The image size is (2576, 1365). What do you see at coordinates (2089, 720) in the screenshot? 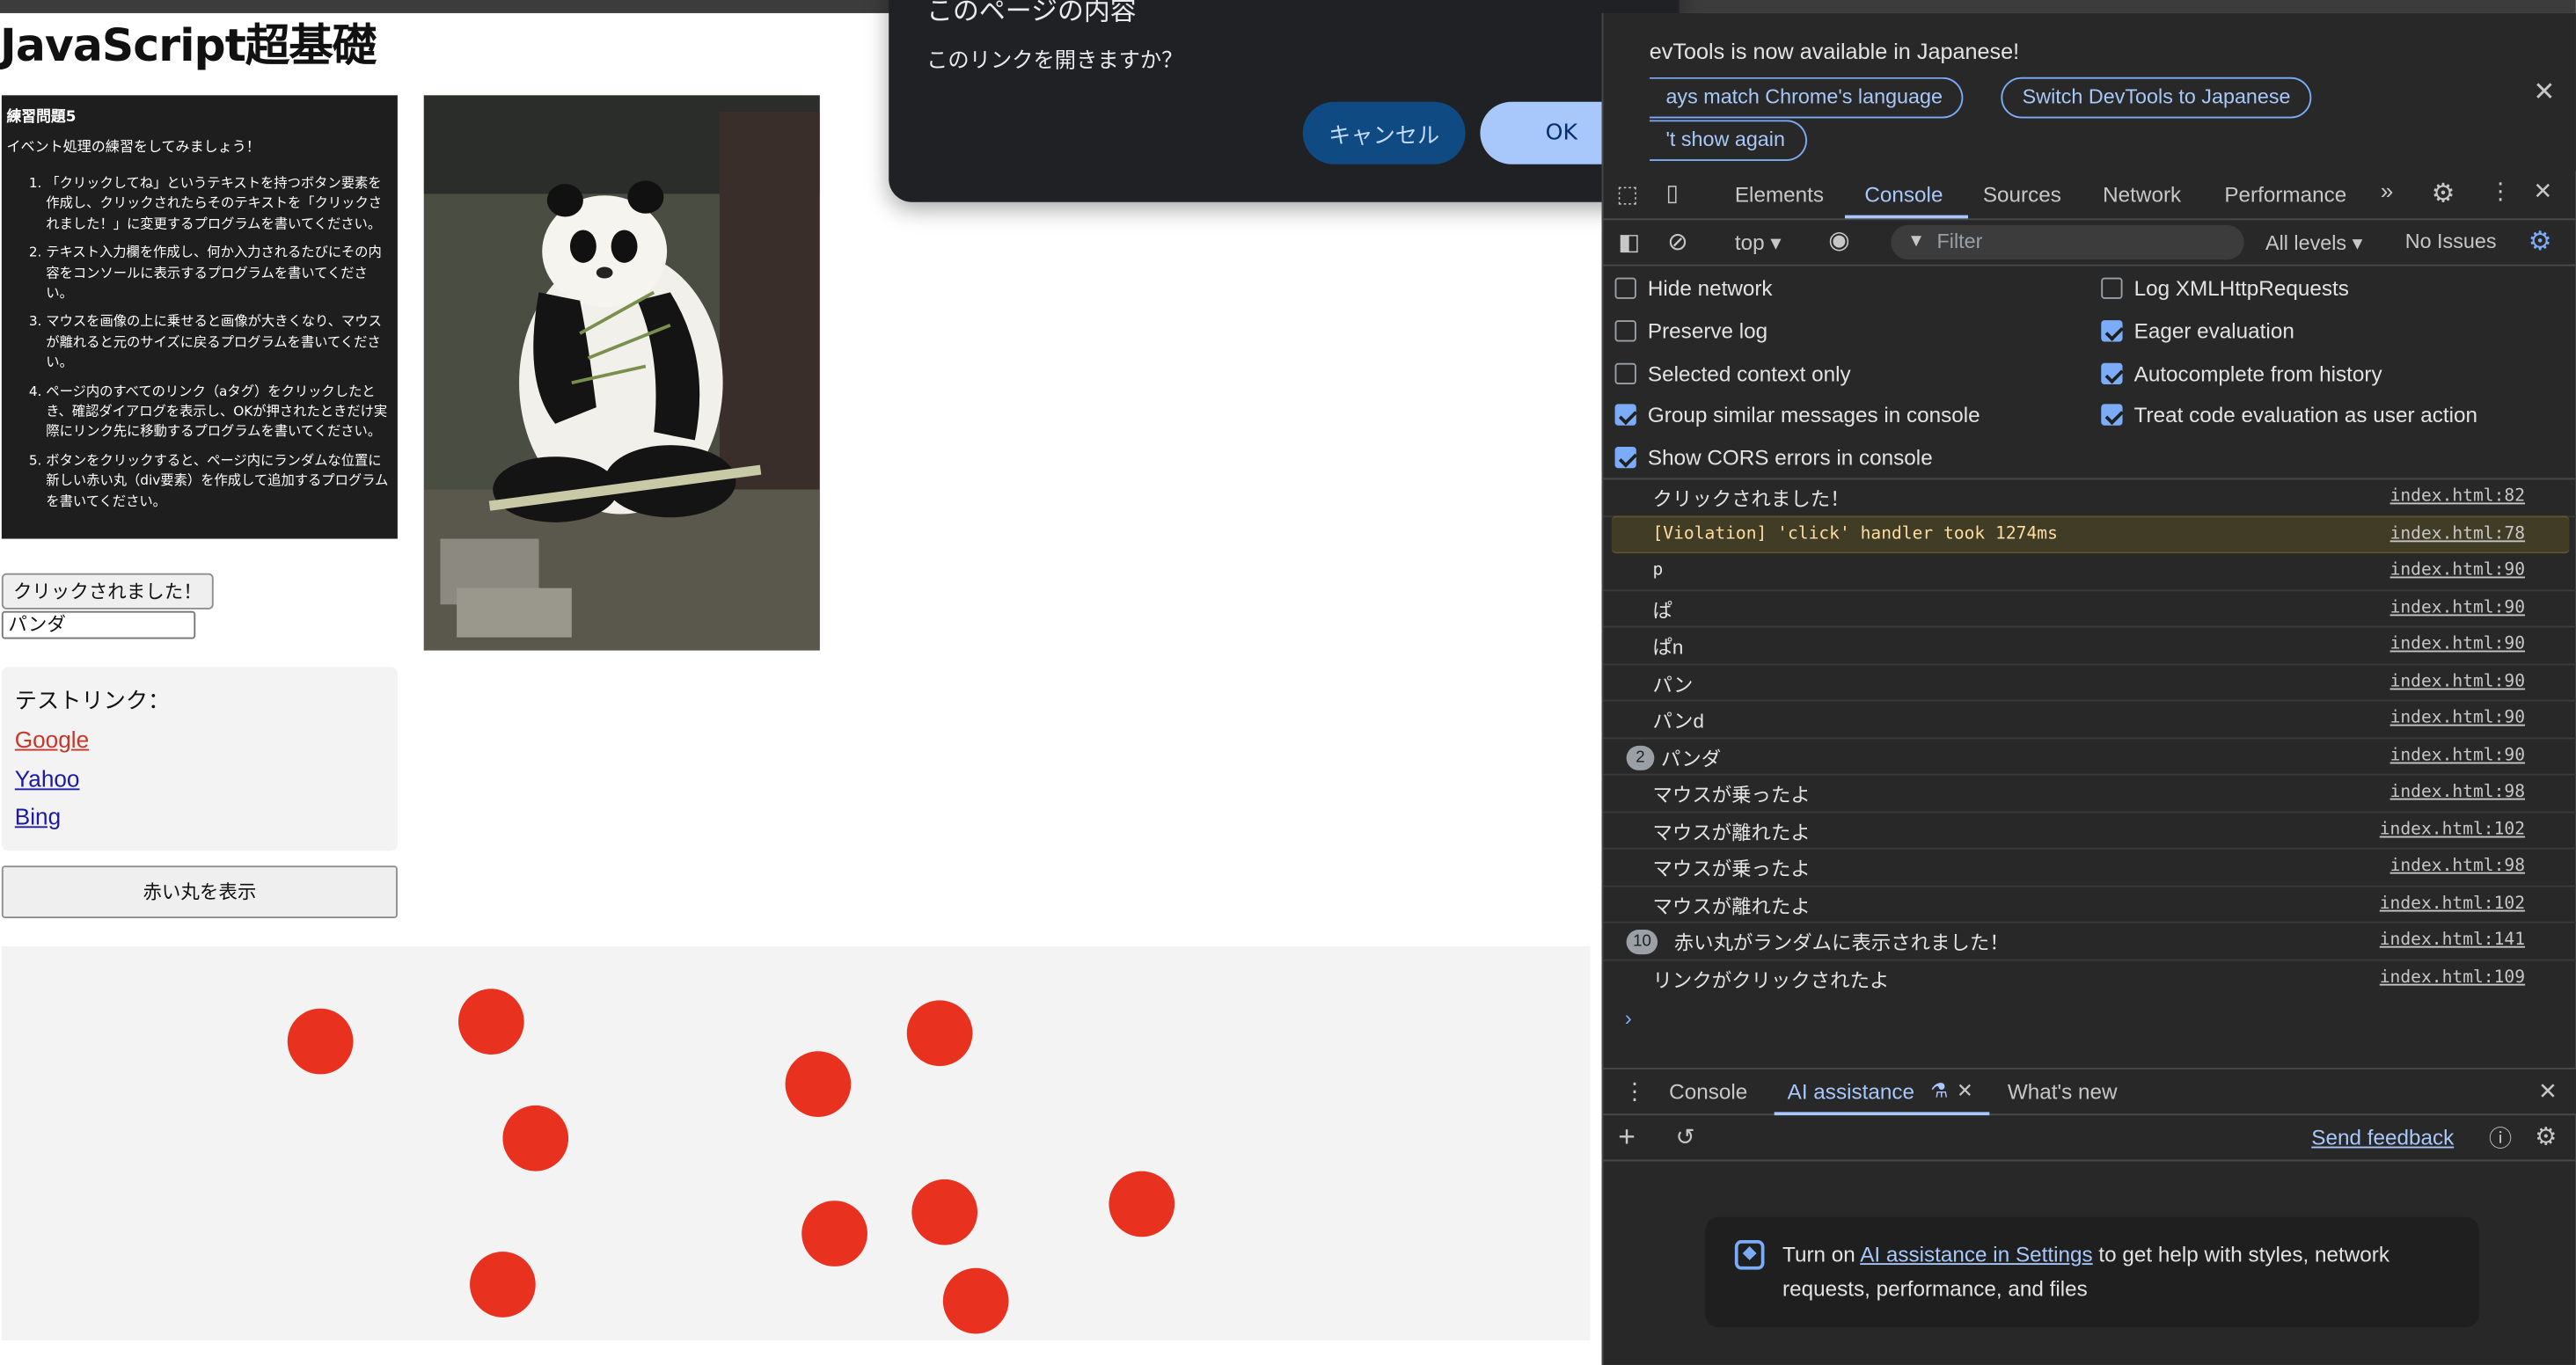
I see `log-row: パンd index.html:90` at bounding box center [2089, 720].